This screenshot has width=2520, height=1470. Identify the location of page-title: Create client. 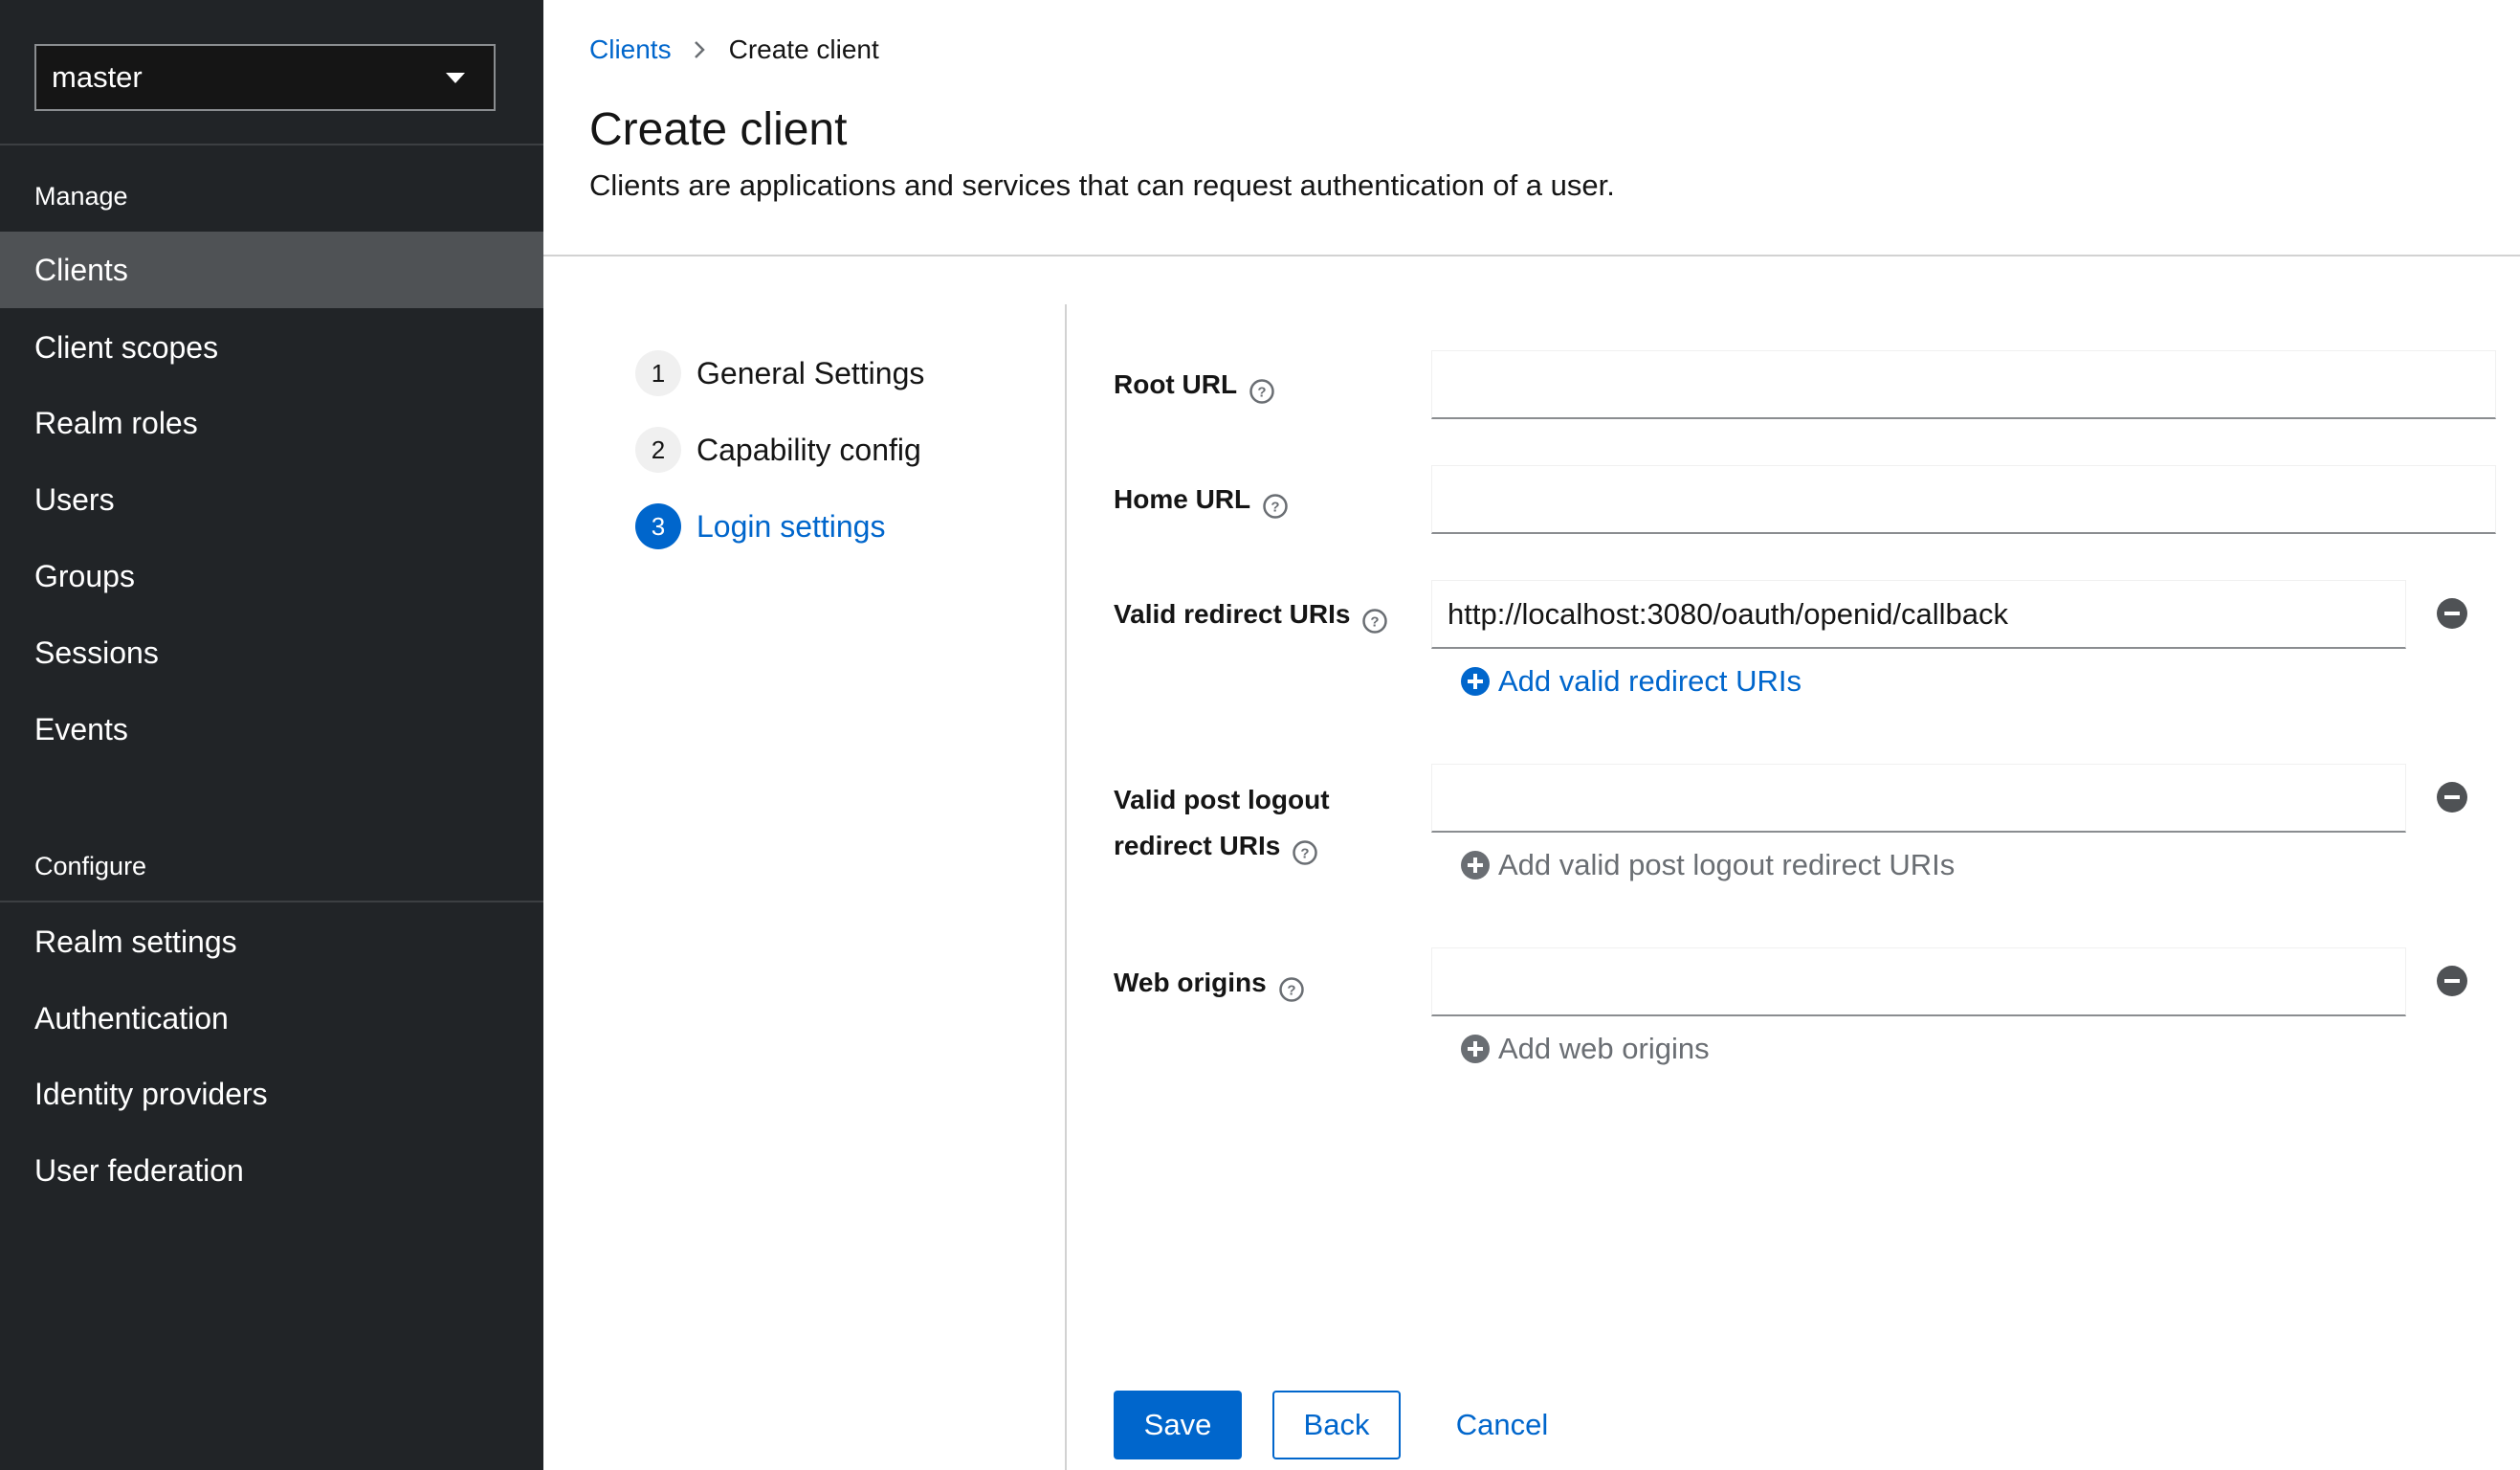
(719, 129).